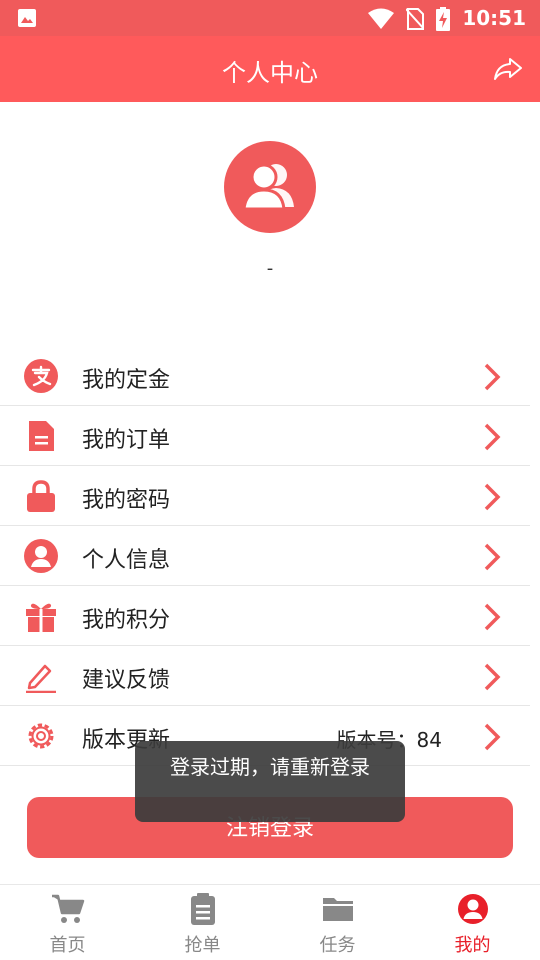  What do you see at coordinates (126, 560) in the screenshot?
I see `menu-item-label: 个人信息` at bounding box center [126, 560].